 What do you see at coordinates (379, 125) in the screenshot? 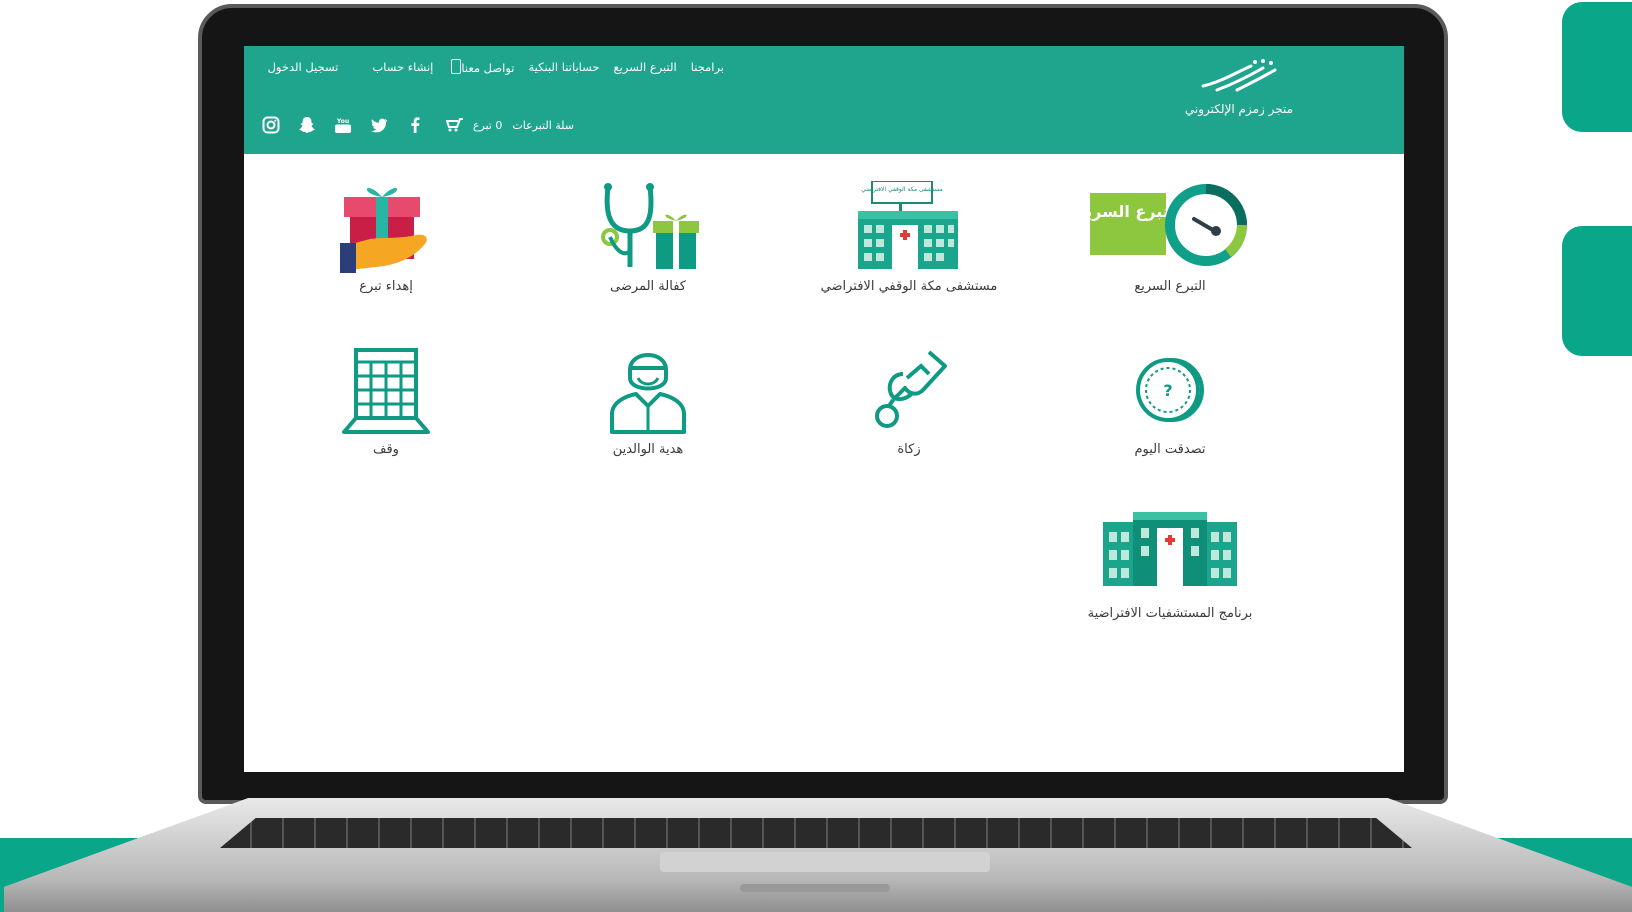
I see `twitter-icon` at bounding box center [379, 125].